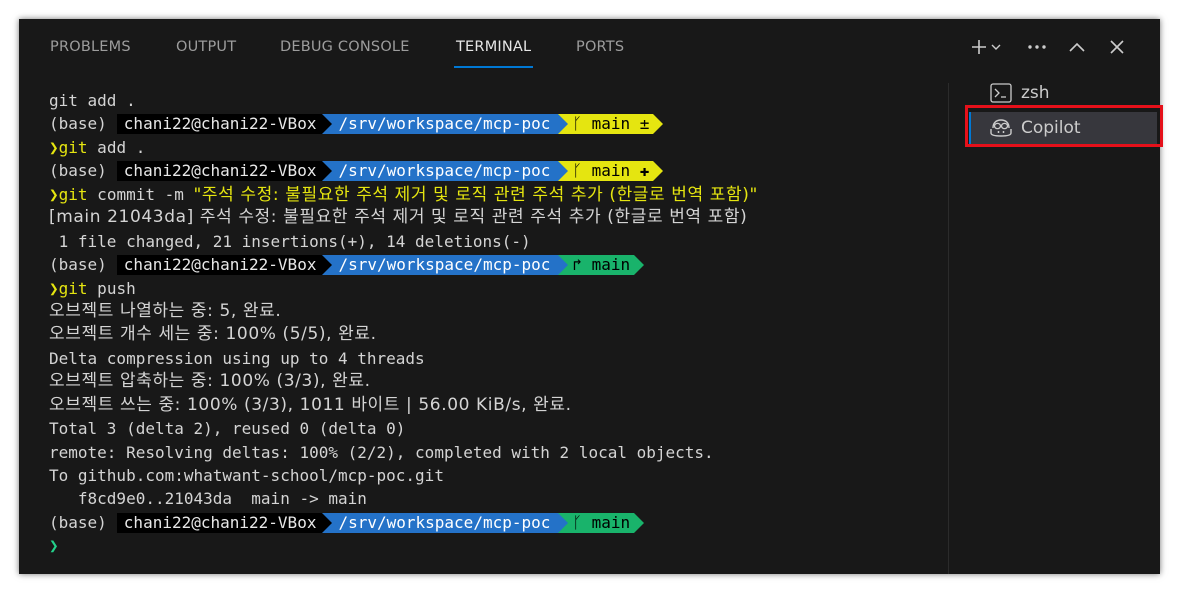  What do you see at coordinates (140, 194) in the screenshot?
I see `command-args: commit -m` at bounding box center [140, 194].